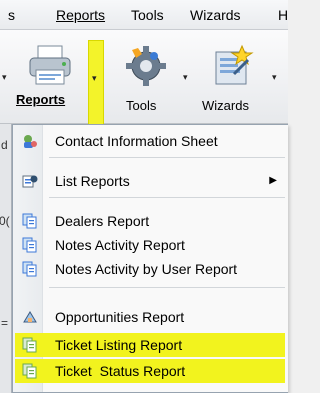 This screenshot has height=393, width=320. Describe the element at coordinates (102, 221) in the screenshot. I see `menu-item-label: Dealers Report` at that location.